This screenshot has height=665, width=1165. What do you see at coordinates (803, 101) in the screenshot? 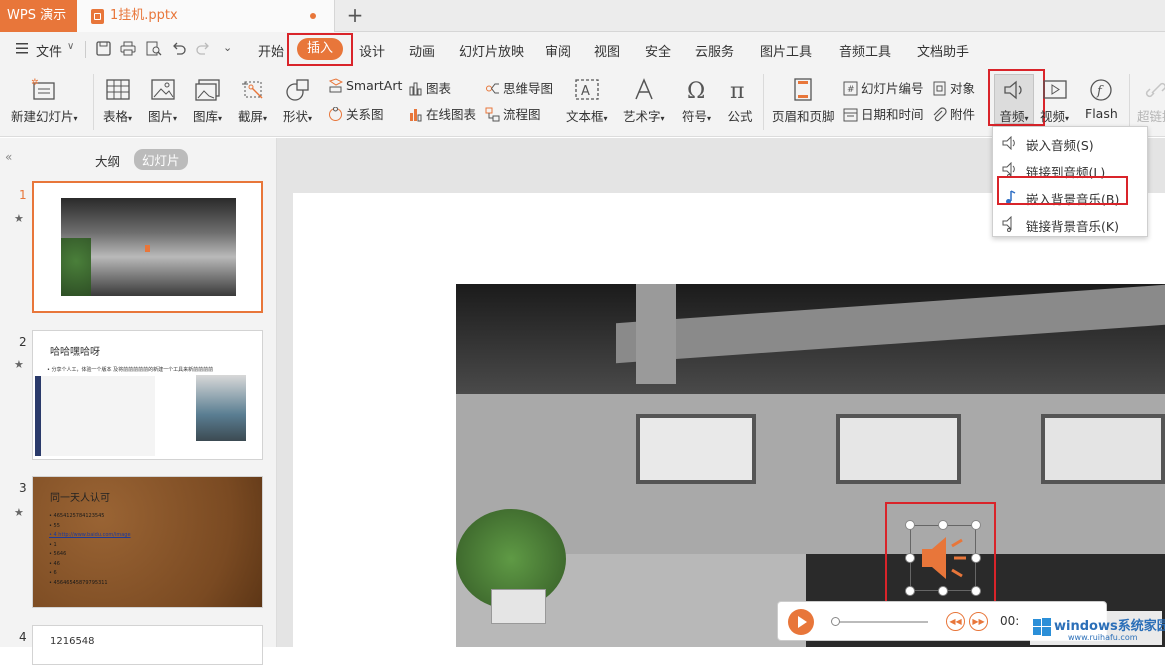
I see `header-footer-button: 页眉和页脚` at bounding box center [803, 101].